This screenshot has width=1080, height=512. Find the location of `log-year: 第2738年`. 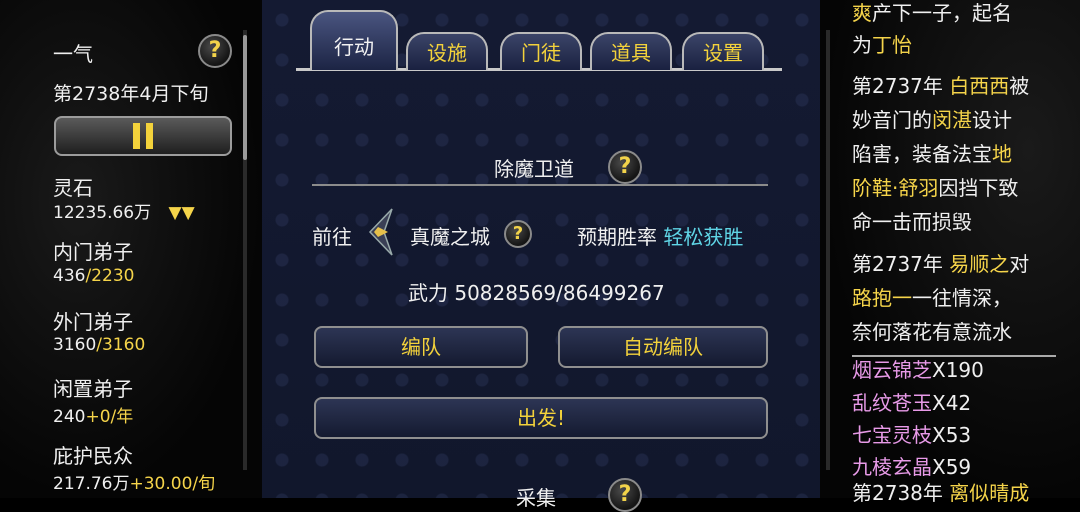

log-year: 第2738年 is located at coordinates (897, 493).